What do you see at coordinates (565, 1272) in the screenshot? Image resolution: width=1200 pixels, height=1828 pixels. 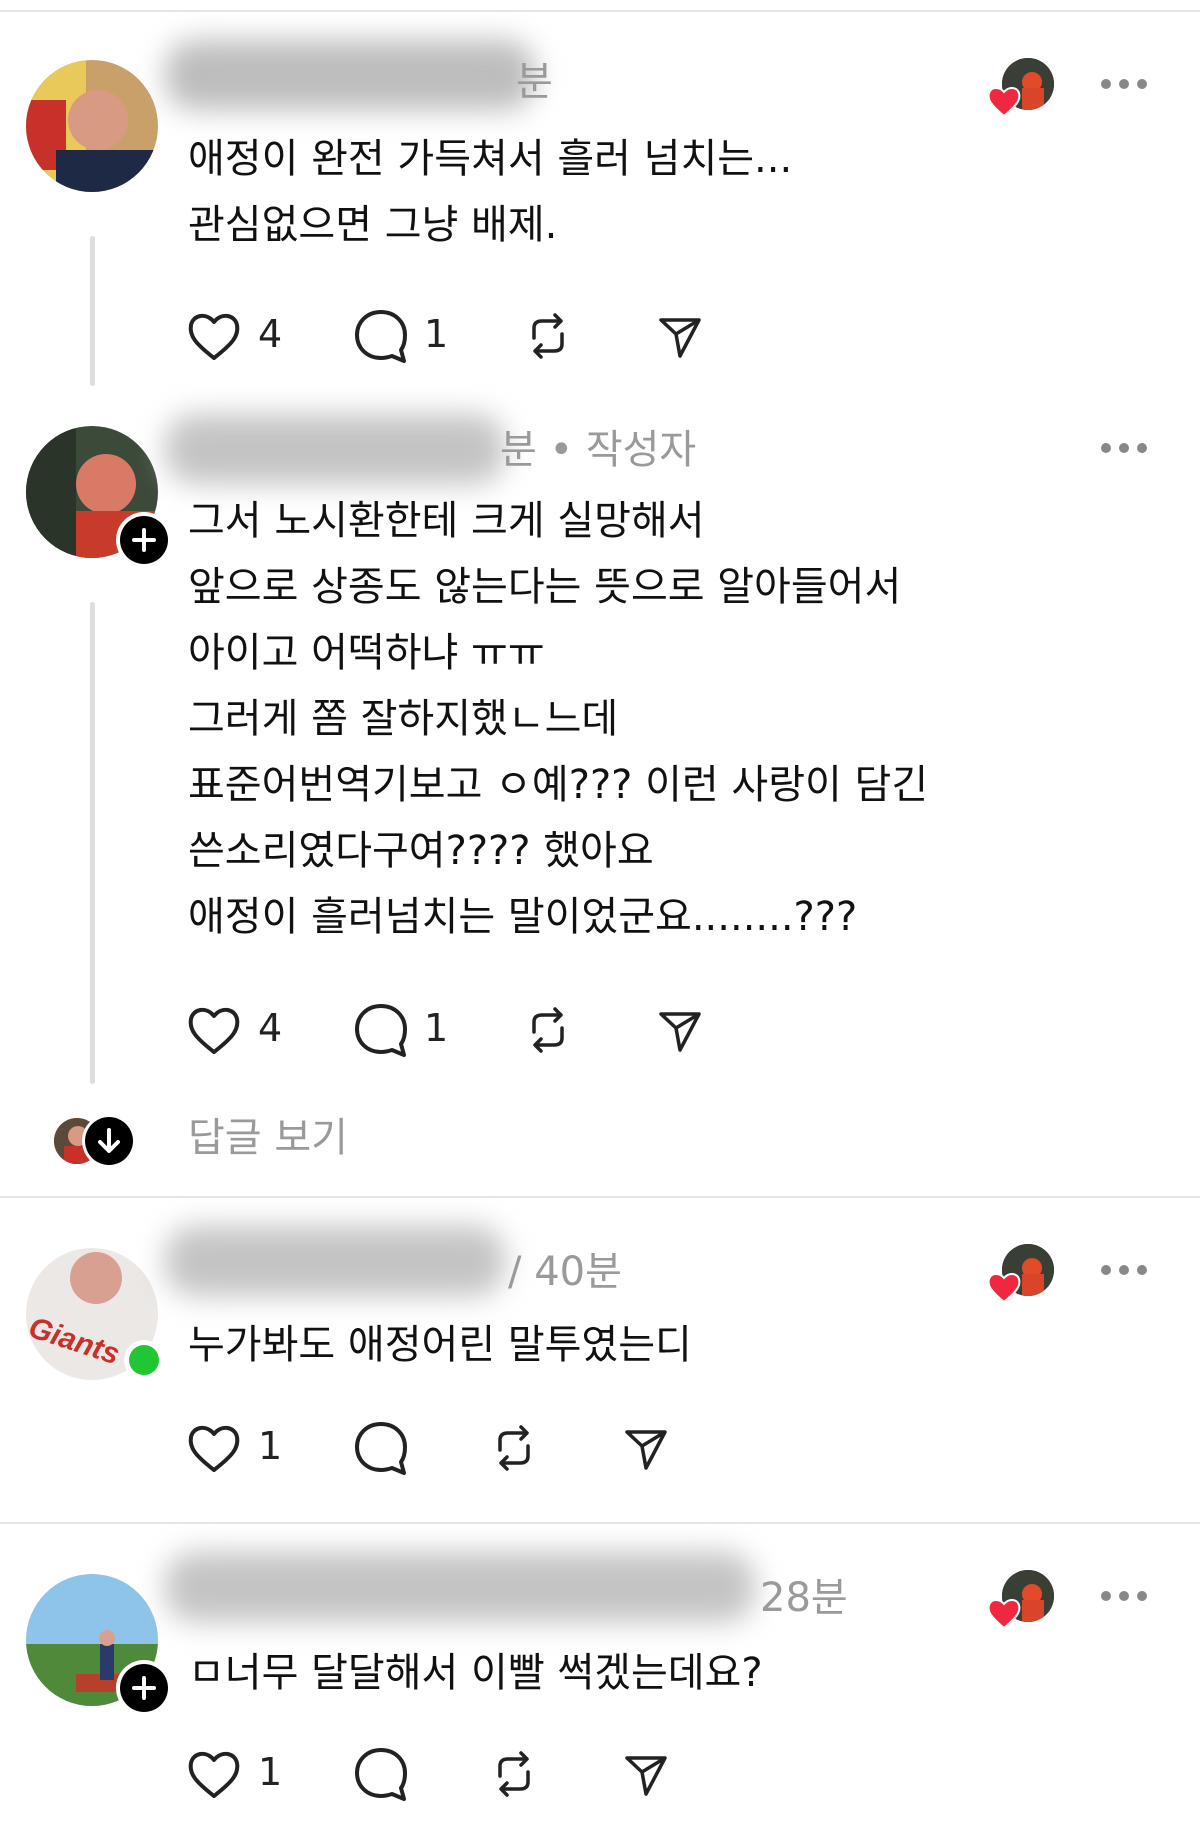 I see `post-time: / 40분` at bounding box center [565, 1272].